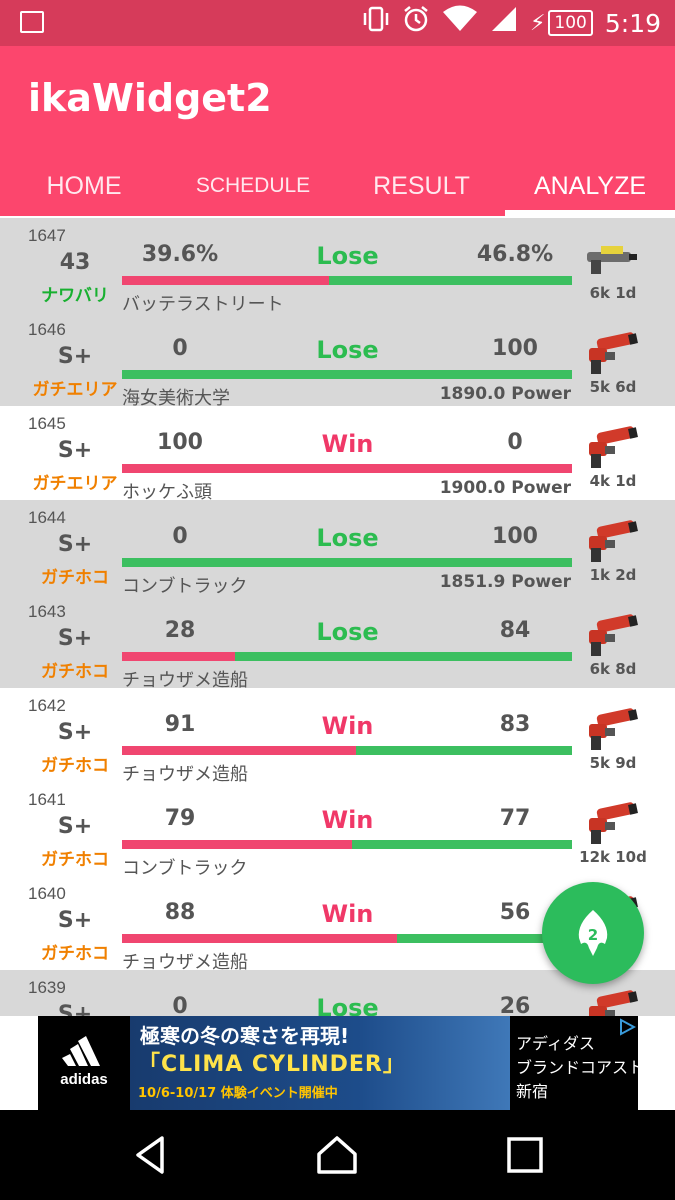 This screenshot has width=675, height=1200. Describe the element at coordinates (421, 186) in the screenshot. I see `tab-result: RESULT` at that location.